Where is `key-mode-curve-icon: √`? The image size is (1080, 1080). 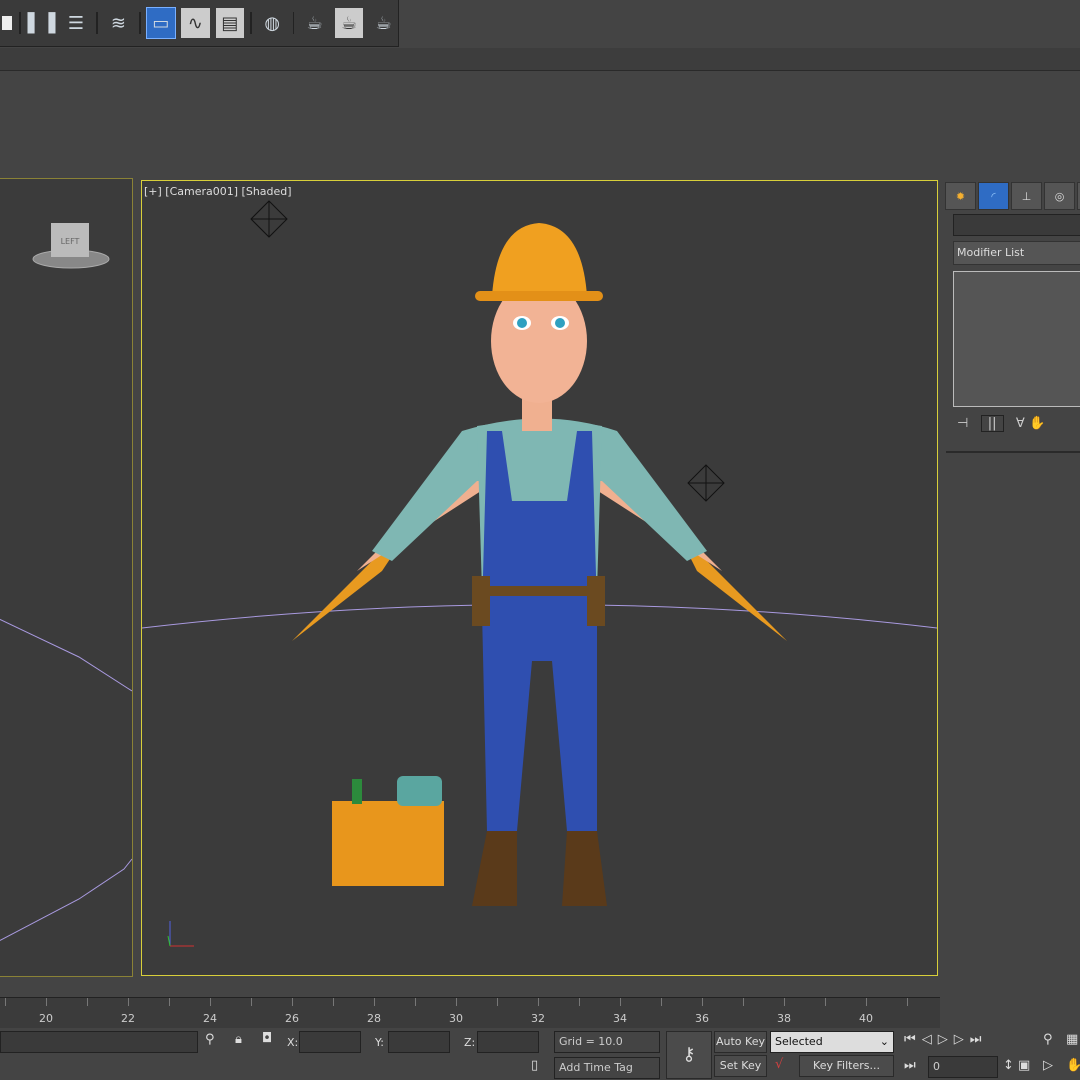 key-mode-curve-icon: √ is located at coordinates (779, 1064).